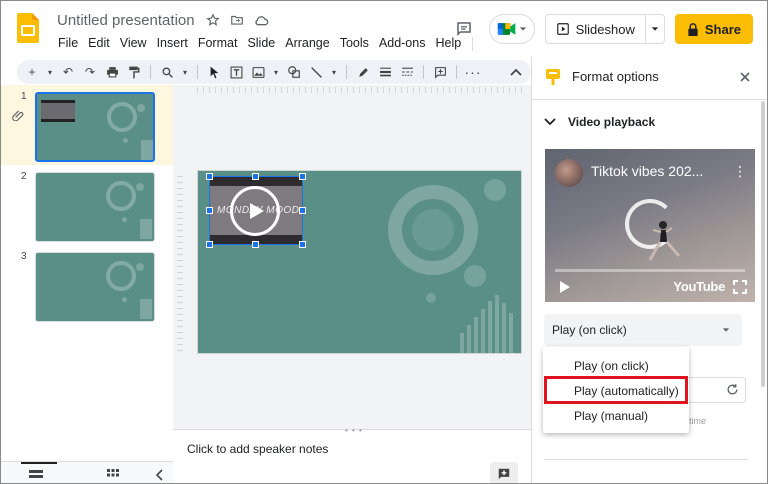 The height and width of the screenshot is (484, 768). What do you see at coordinates (615, 76) in the screenshot?
I see `panel-title: Format options` at bounding box center [615, 76].